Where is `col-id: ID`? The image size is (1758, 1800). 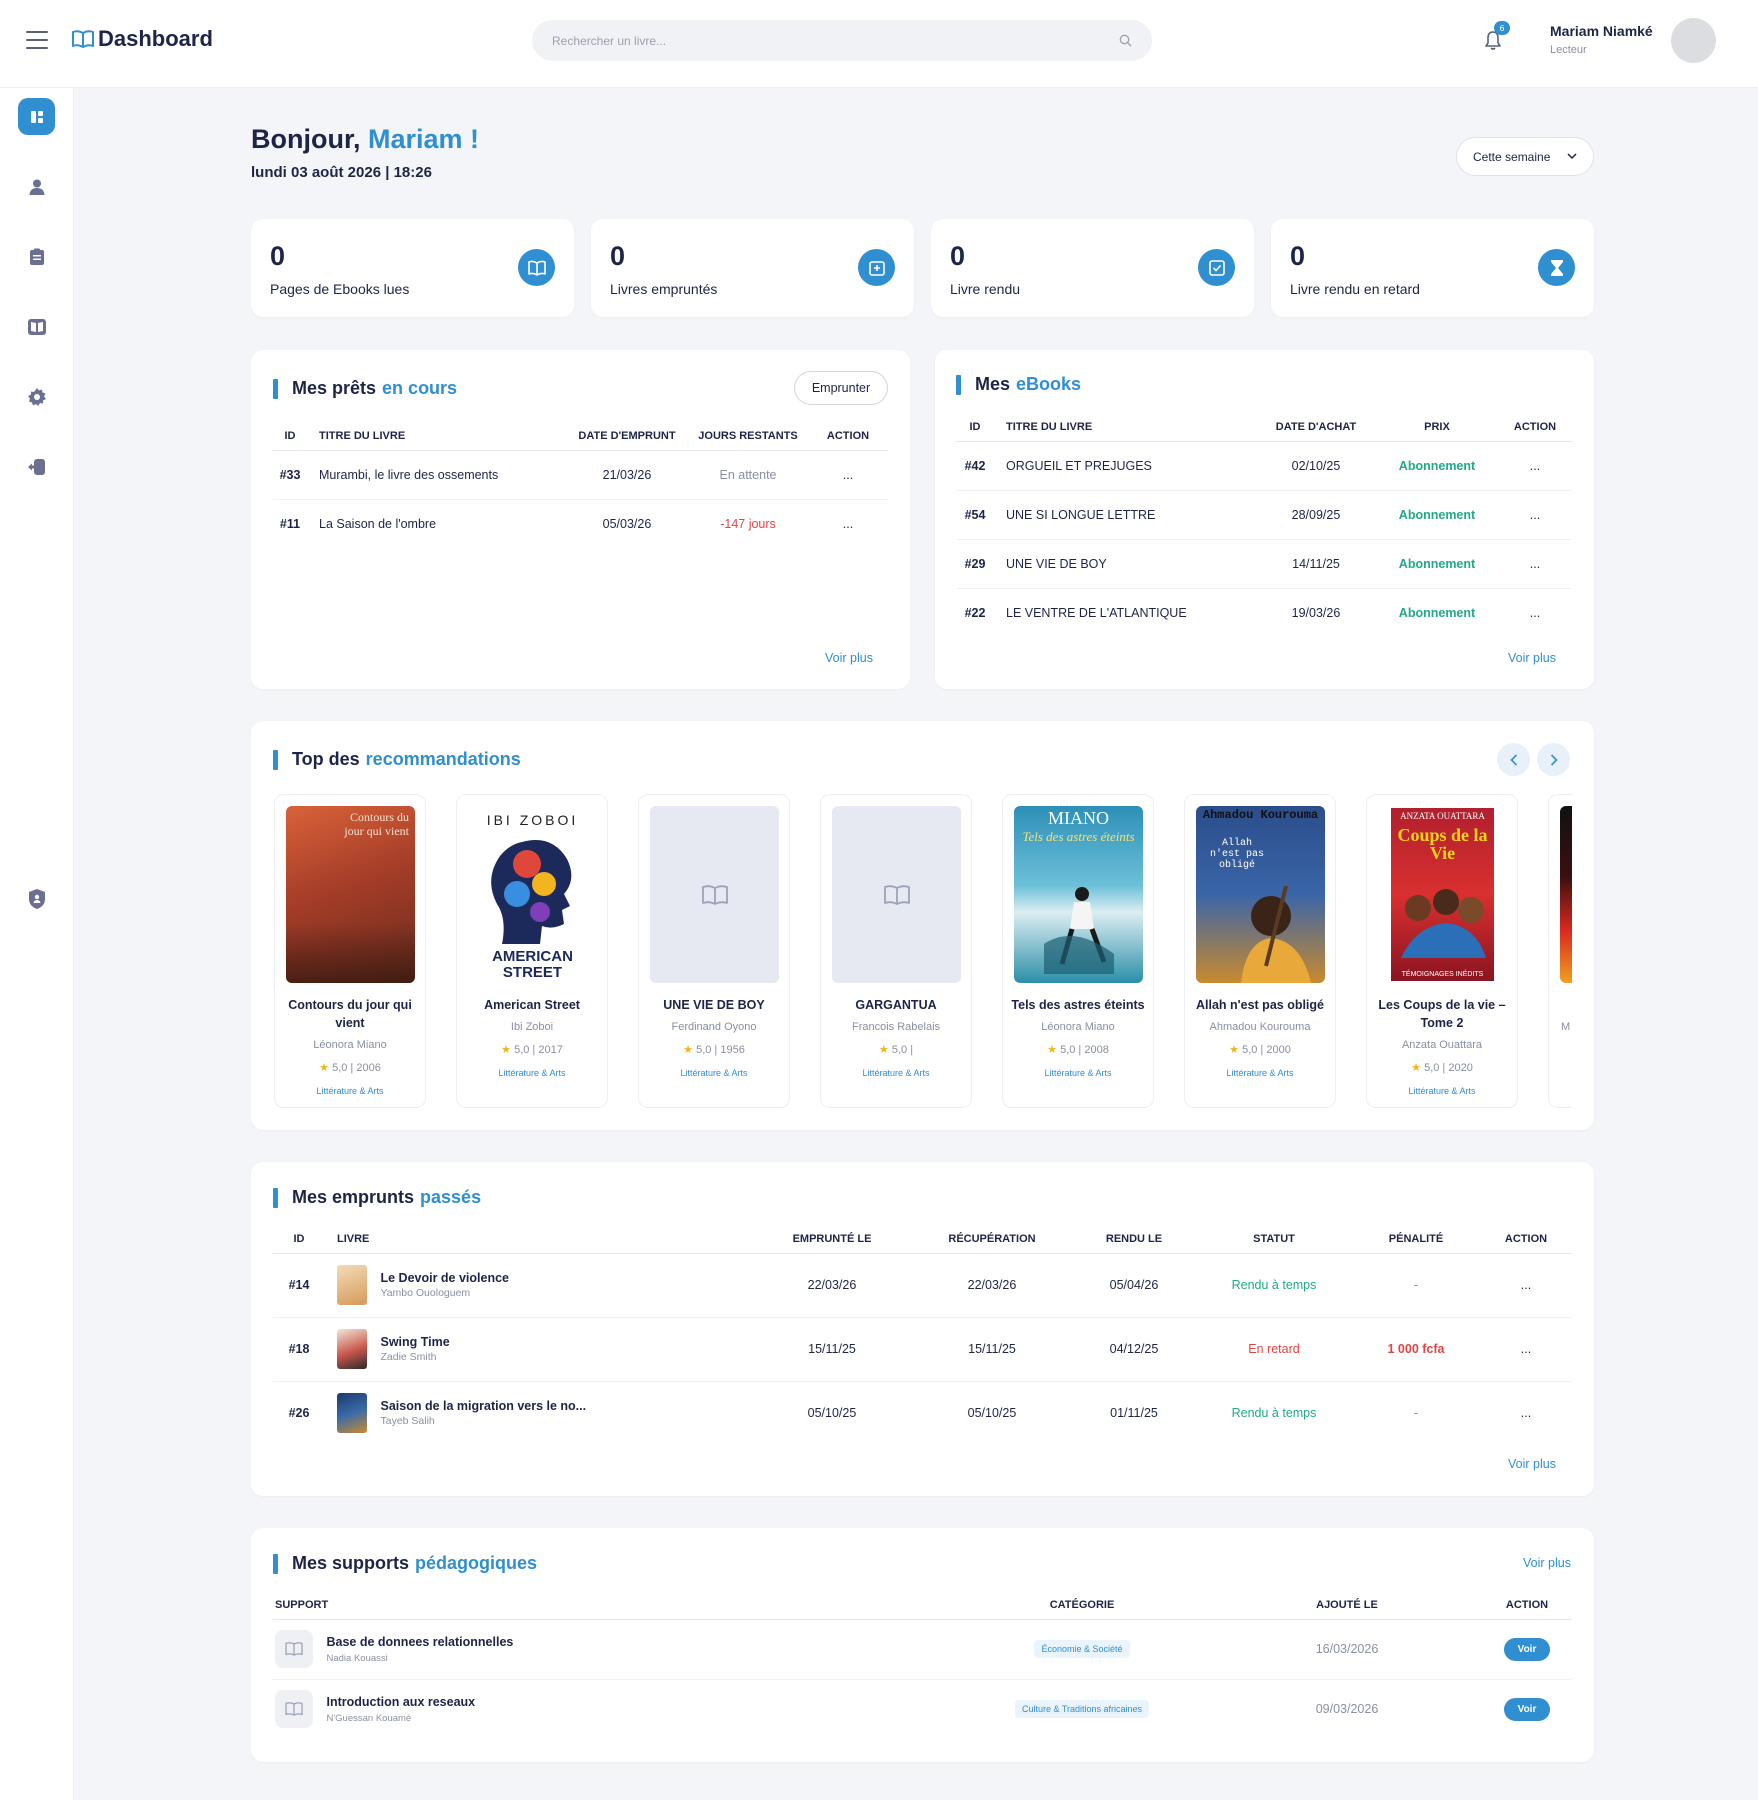
col-id: ID is located at coordinates (299, 1239).